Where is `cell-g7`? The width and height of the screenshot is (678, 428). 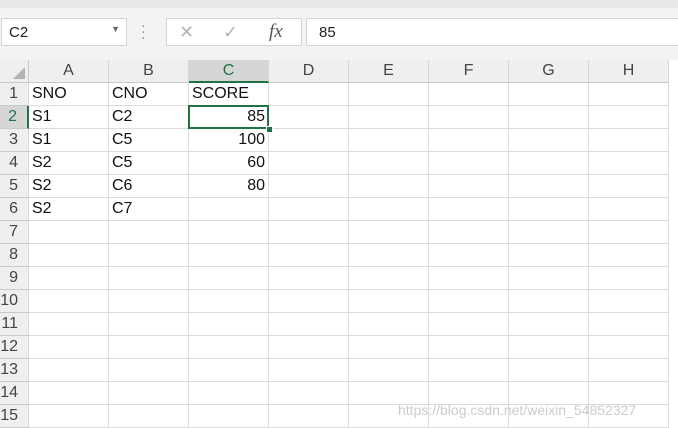
cell-g7 is located at coordinates (549, 232).